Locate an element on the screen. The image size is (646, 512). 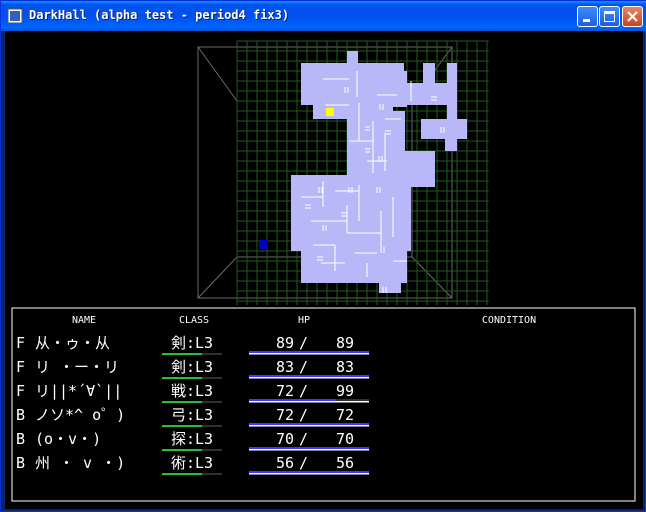
member-hp: 70 is located at coordinates (285, 439).